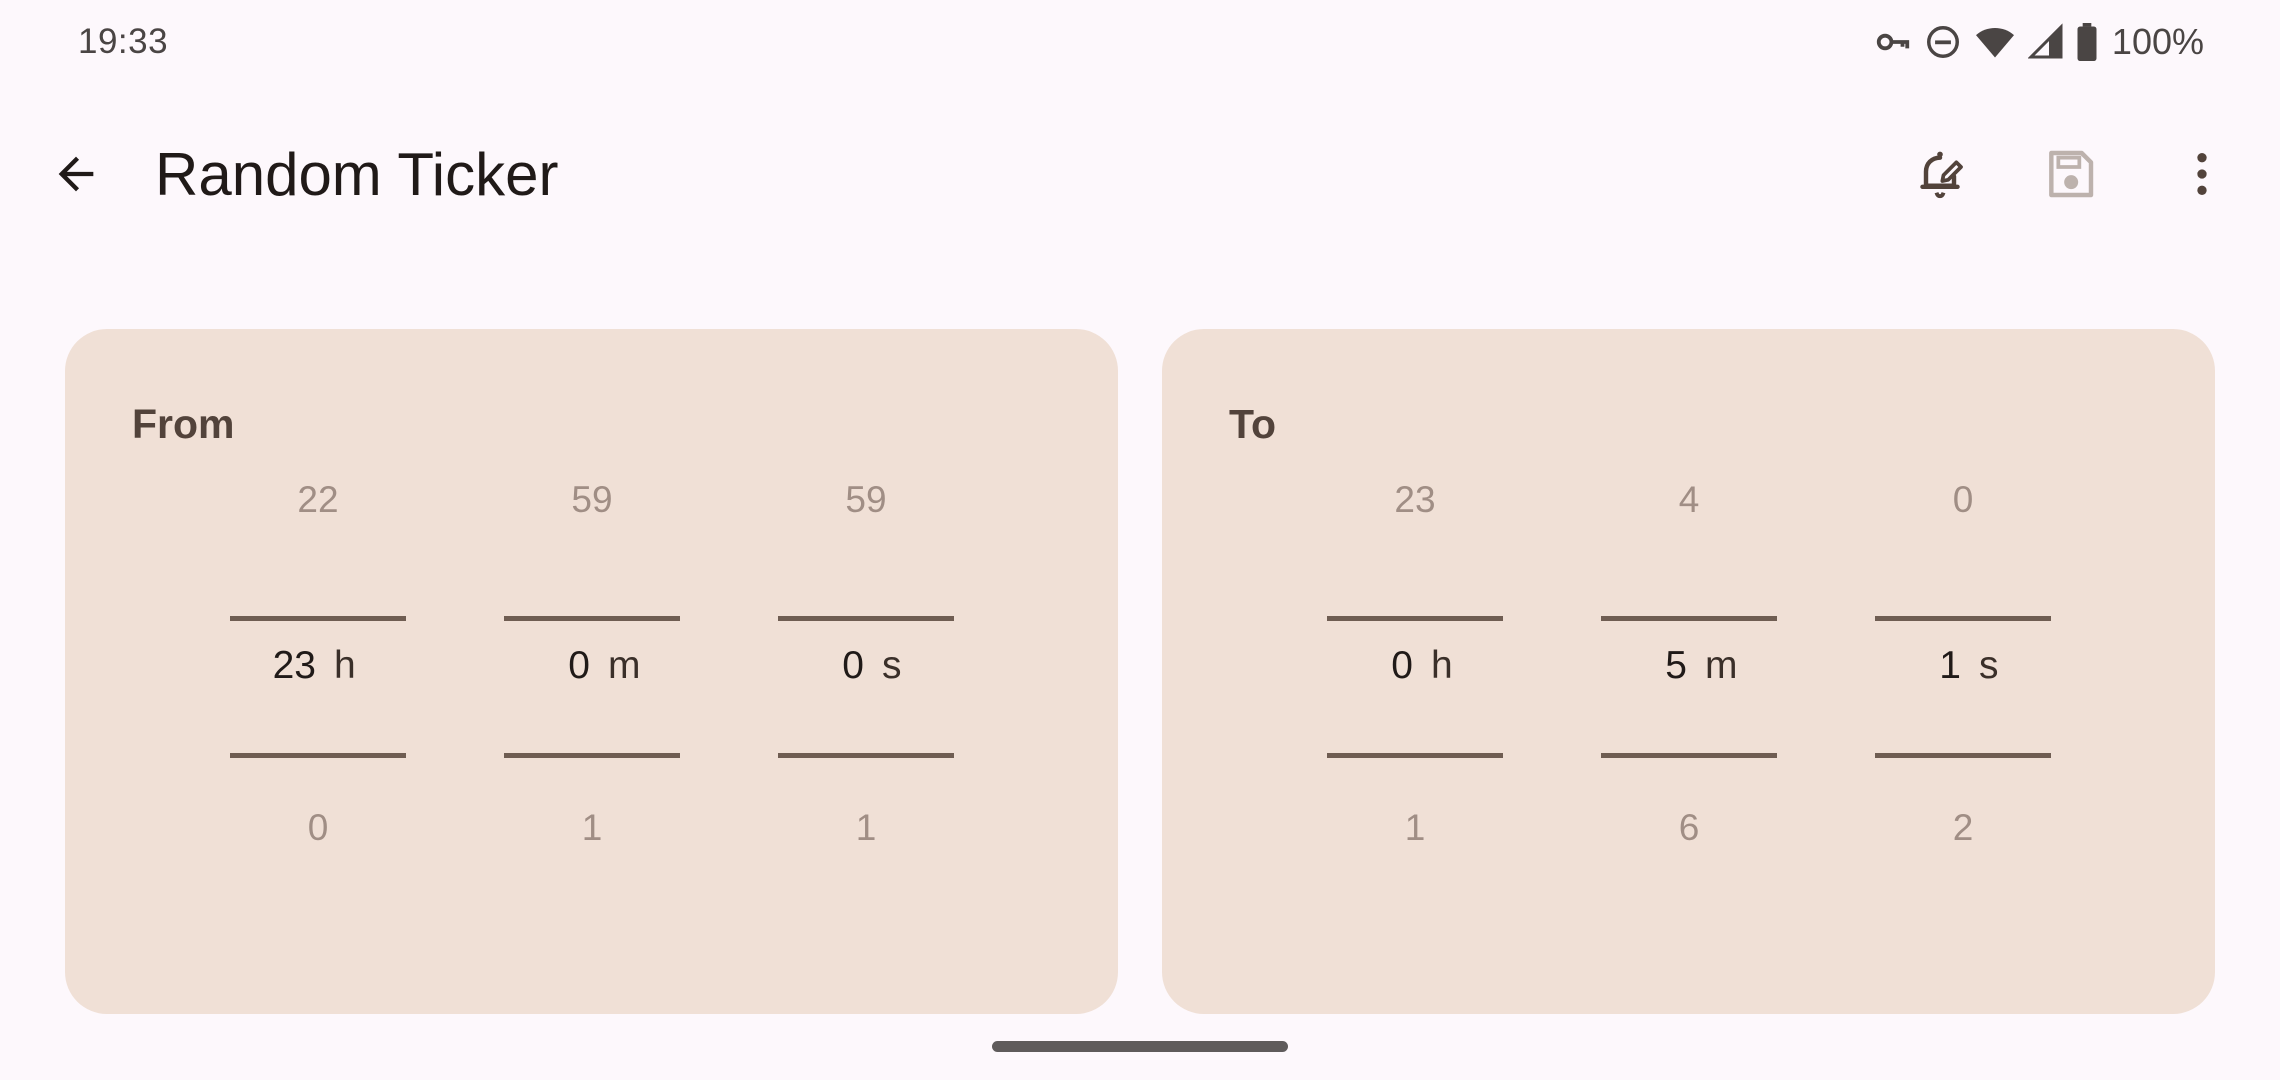  I want to click on to-seconds-picker: 0 1 s 2, so click(1963, 669).